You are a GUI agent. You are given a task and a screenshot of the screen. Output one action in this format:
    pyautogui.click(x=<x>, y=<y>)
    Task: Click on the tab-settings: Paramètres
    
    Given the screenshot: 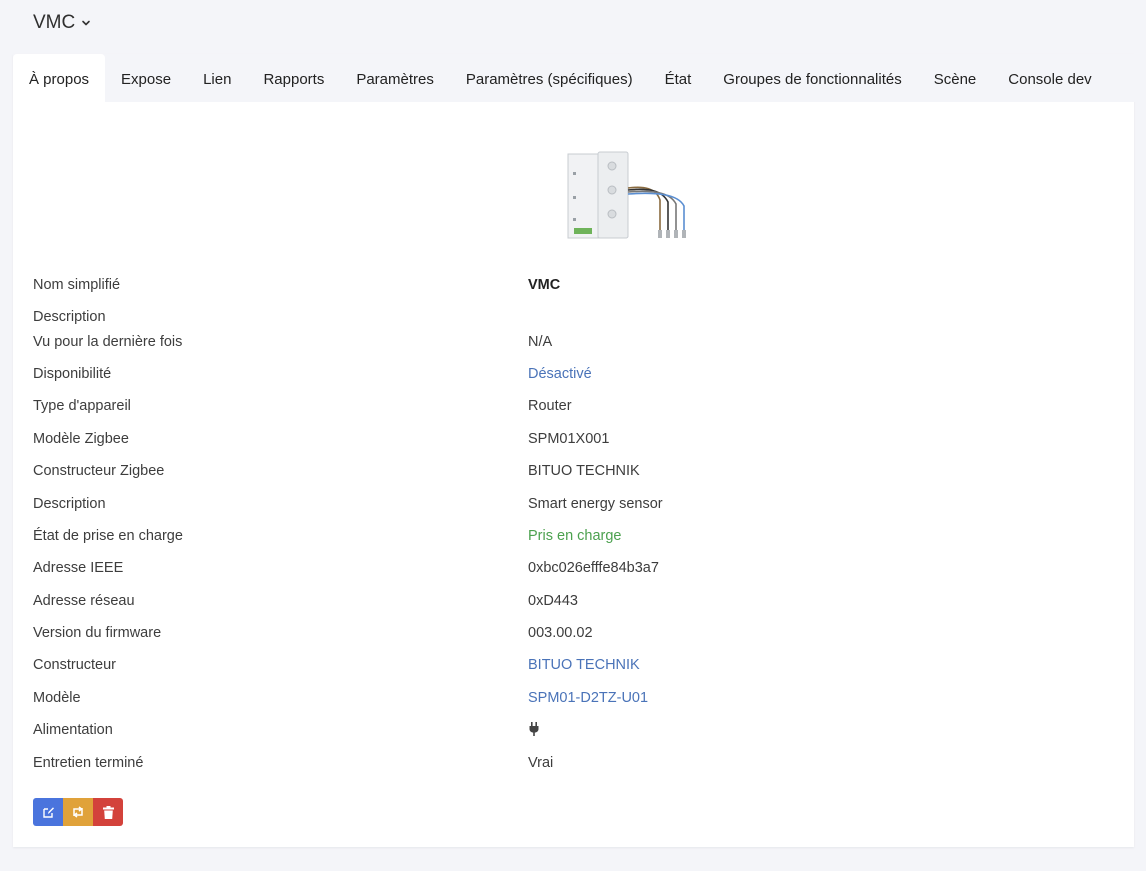 What is the action you would take?
    pyautogui.click(x=395, y=78)
    